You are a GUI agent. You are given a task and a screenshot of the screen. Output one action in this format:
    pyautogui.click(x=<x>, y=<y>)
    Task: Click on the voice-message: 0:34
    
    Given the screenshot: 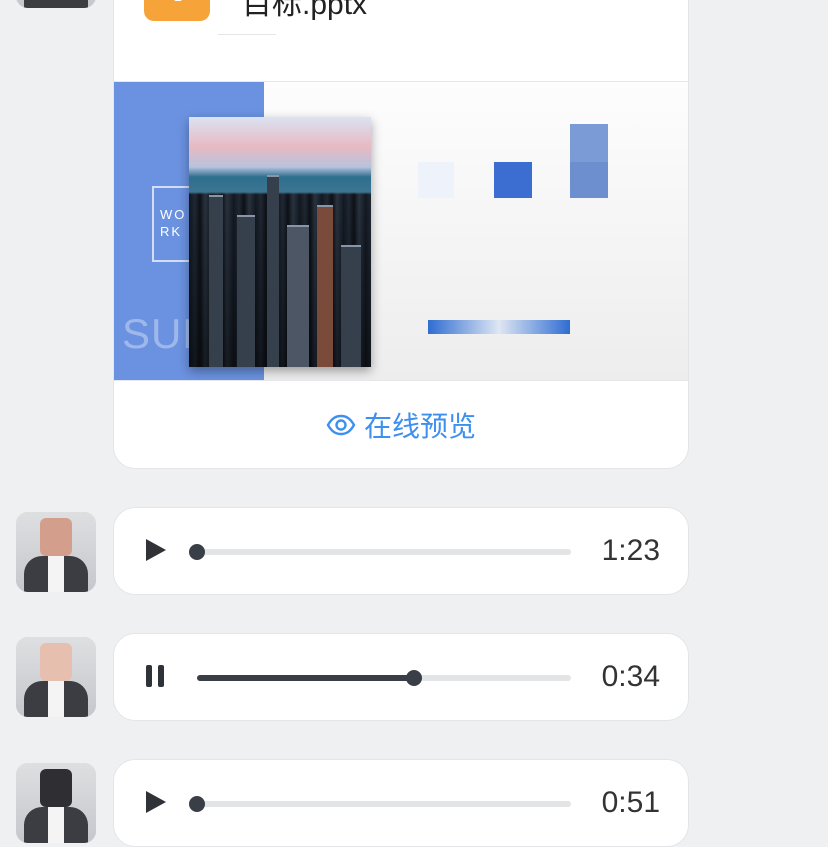 What is the action you would take?
    pyautogui.click(x=401, y=677)
    